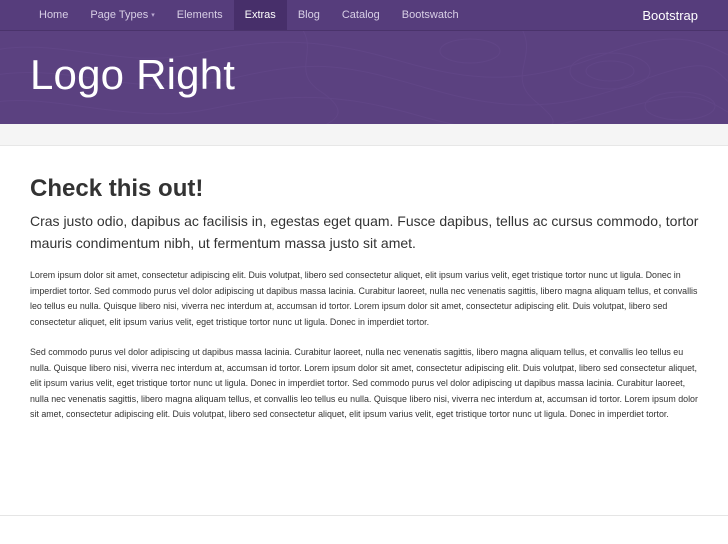 The height and width of the screenshot is (544, 728). Describe the element at coordinates (364, 515) in the screenshot. I see `footer-divider` at that location.